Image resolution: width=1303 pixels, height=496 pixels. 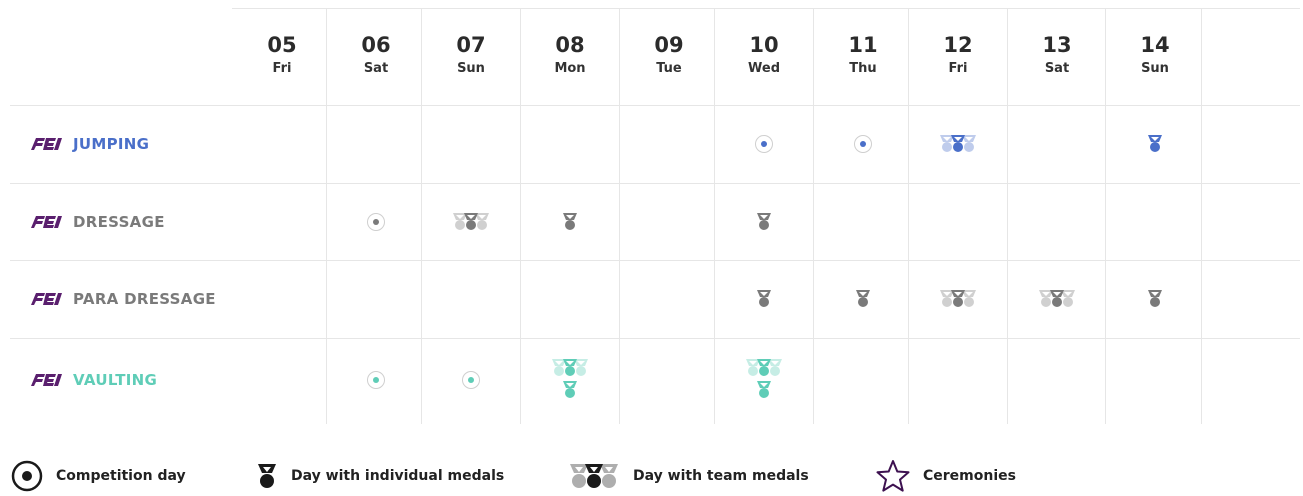 What do you see at coordinates (570, 68) in the screenshot?
I see `day-weekday: Mon` at bounding box center [570, 68].